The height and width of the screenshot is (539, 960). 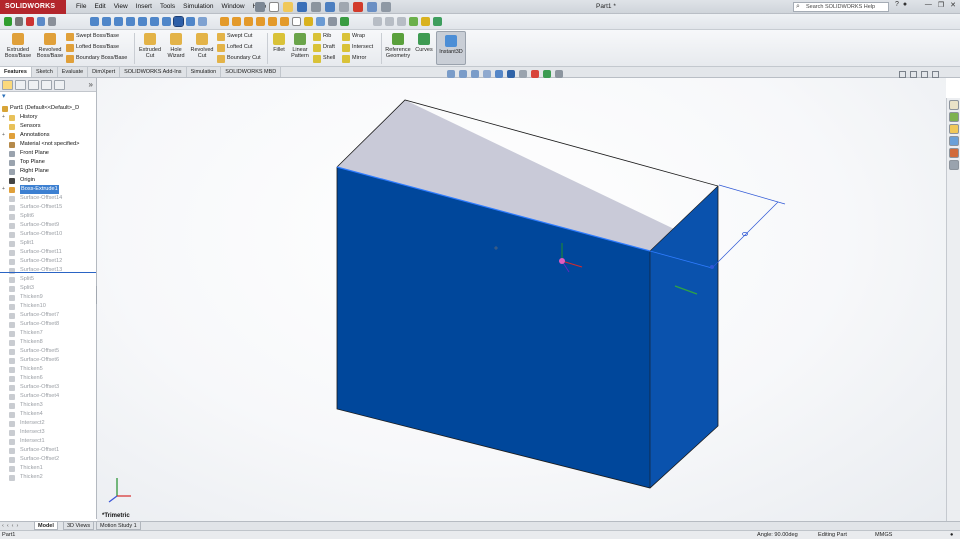 I want to click on revolved-boss-button: Revolved Boss/Base, so click(x=50, y=46).